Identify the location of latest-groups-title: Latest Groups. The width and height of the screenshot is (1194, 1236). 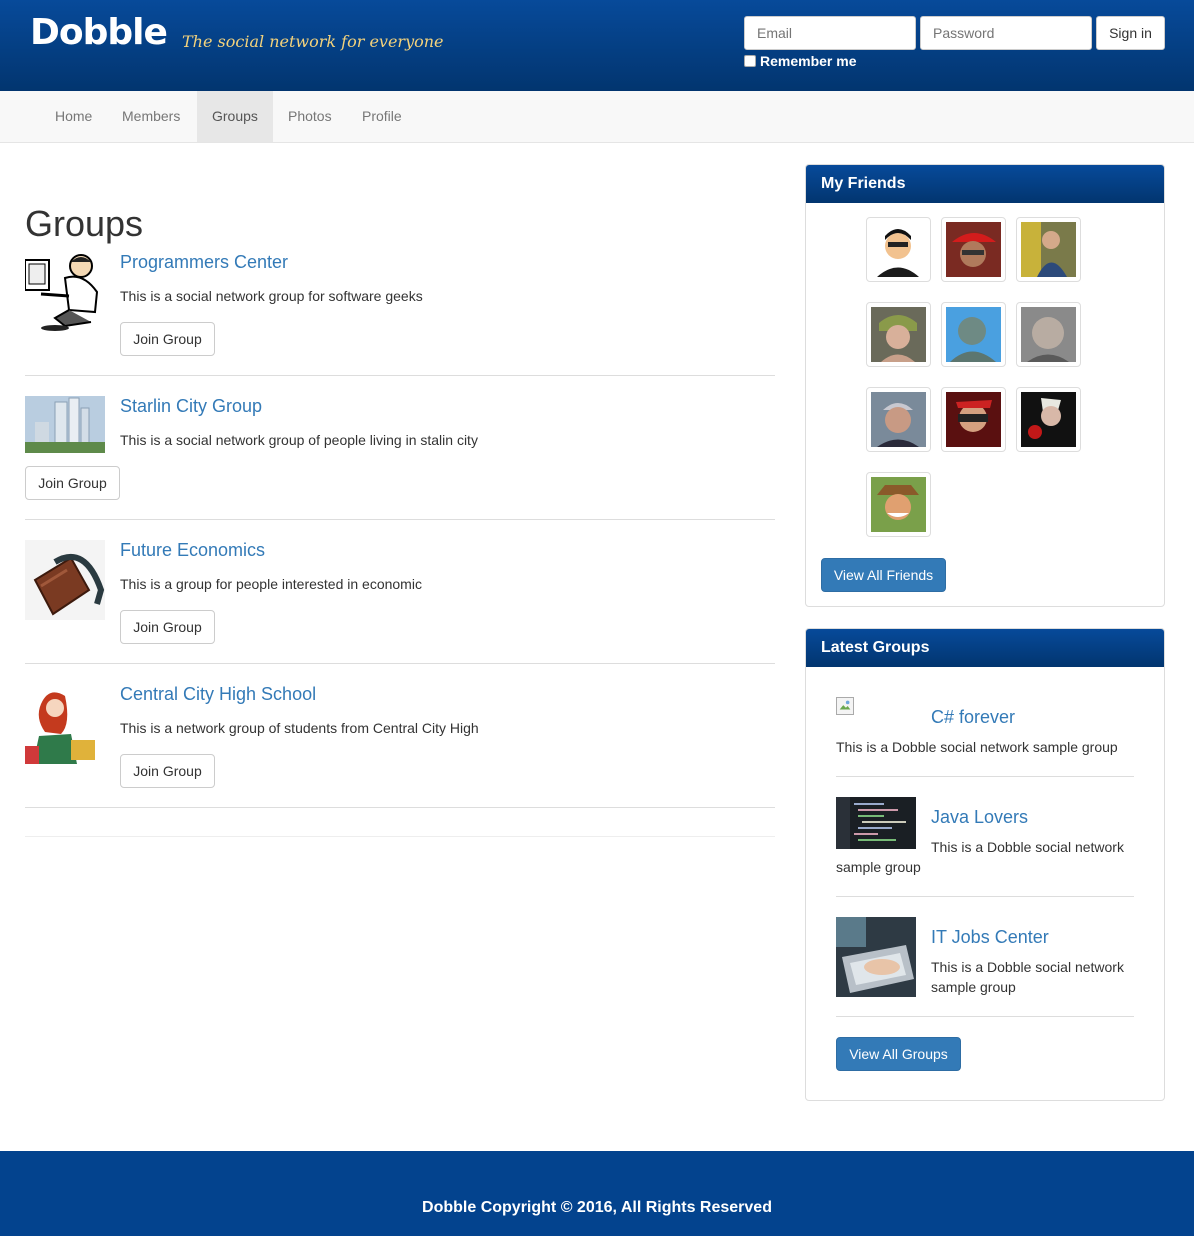
(985, 648).